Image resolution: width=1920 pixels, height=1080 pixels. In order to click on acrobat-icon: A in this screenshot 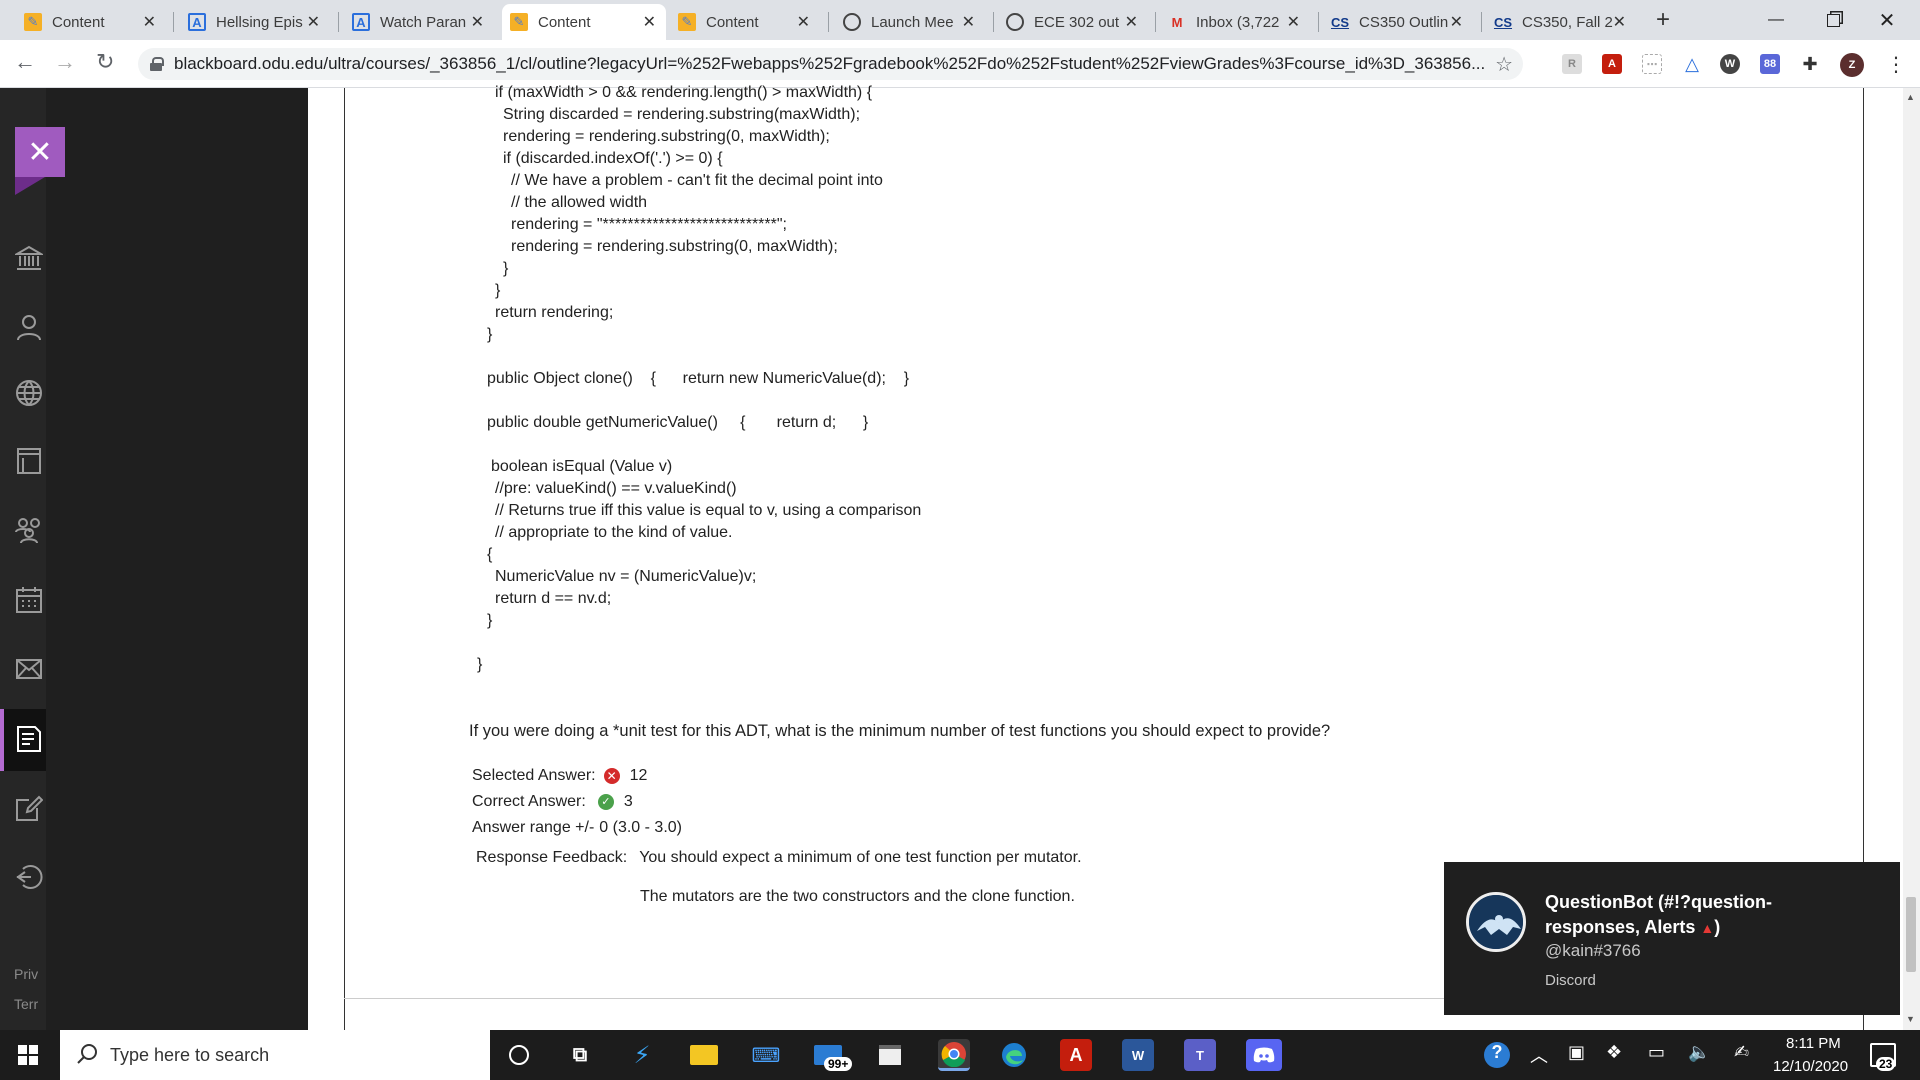, I will do `click(1612, 64)`.